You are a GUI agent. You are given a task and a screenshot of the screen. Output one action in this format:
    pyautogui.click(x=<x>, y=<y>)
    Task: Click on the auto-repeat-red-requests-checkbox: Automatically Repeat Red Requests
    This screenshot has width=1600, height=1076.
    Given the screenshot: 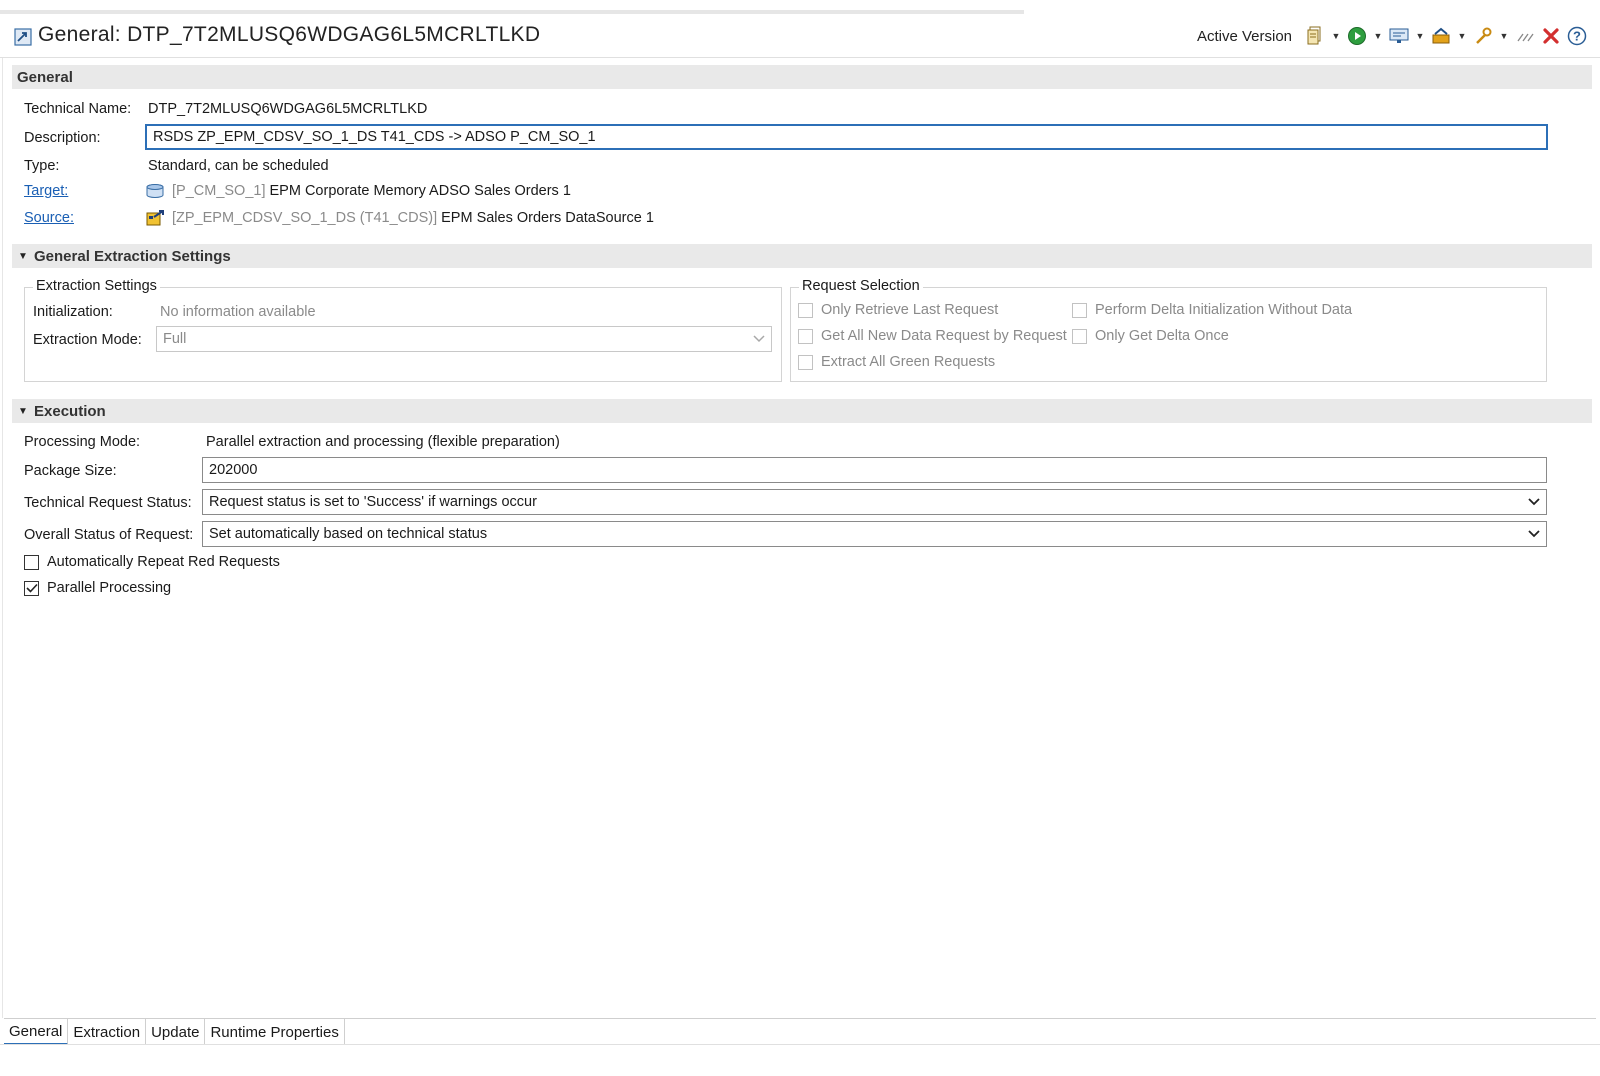 What is the action you would take?
    pyautogui.click(x=152, y=562)
    